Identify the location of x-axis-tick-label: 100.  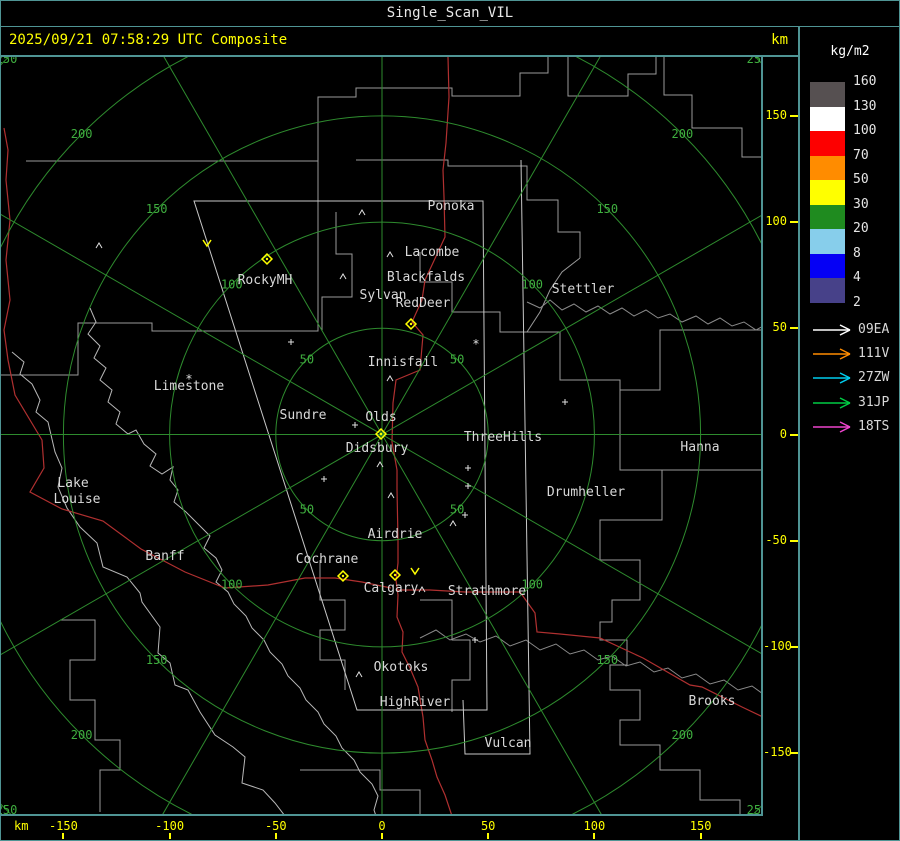
(594, 826).